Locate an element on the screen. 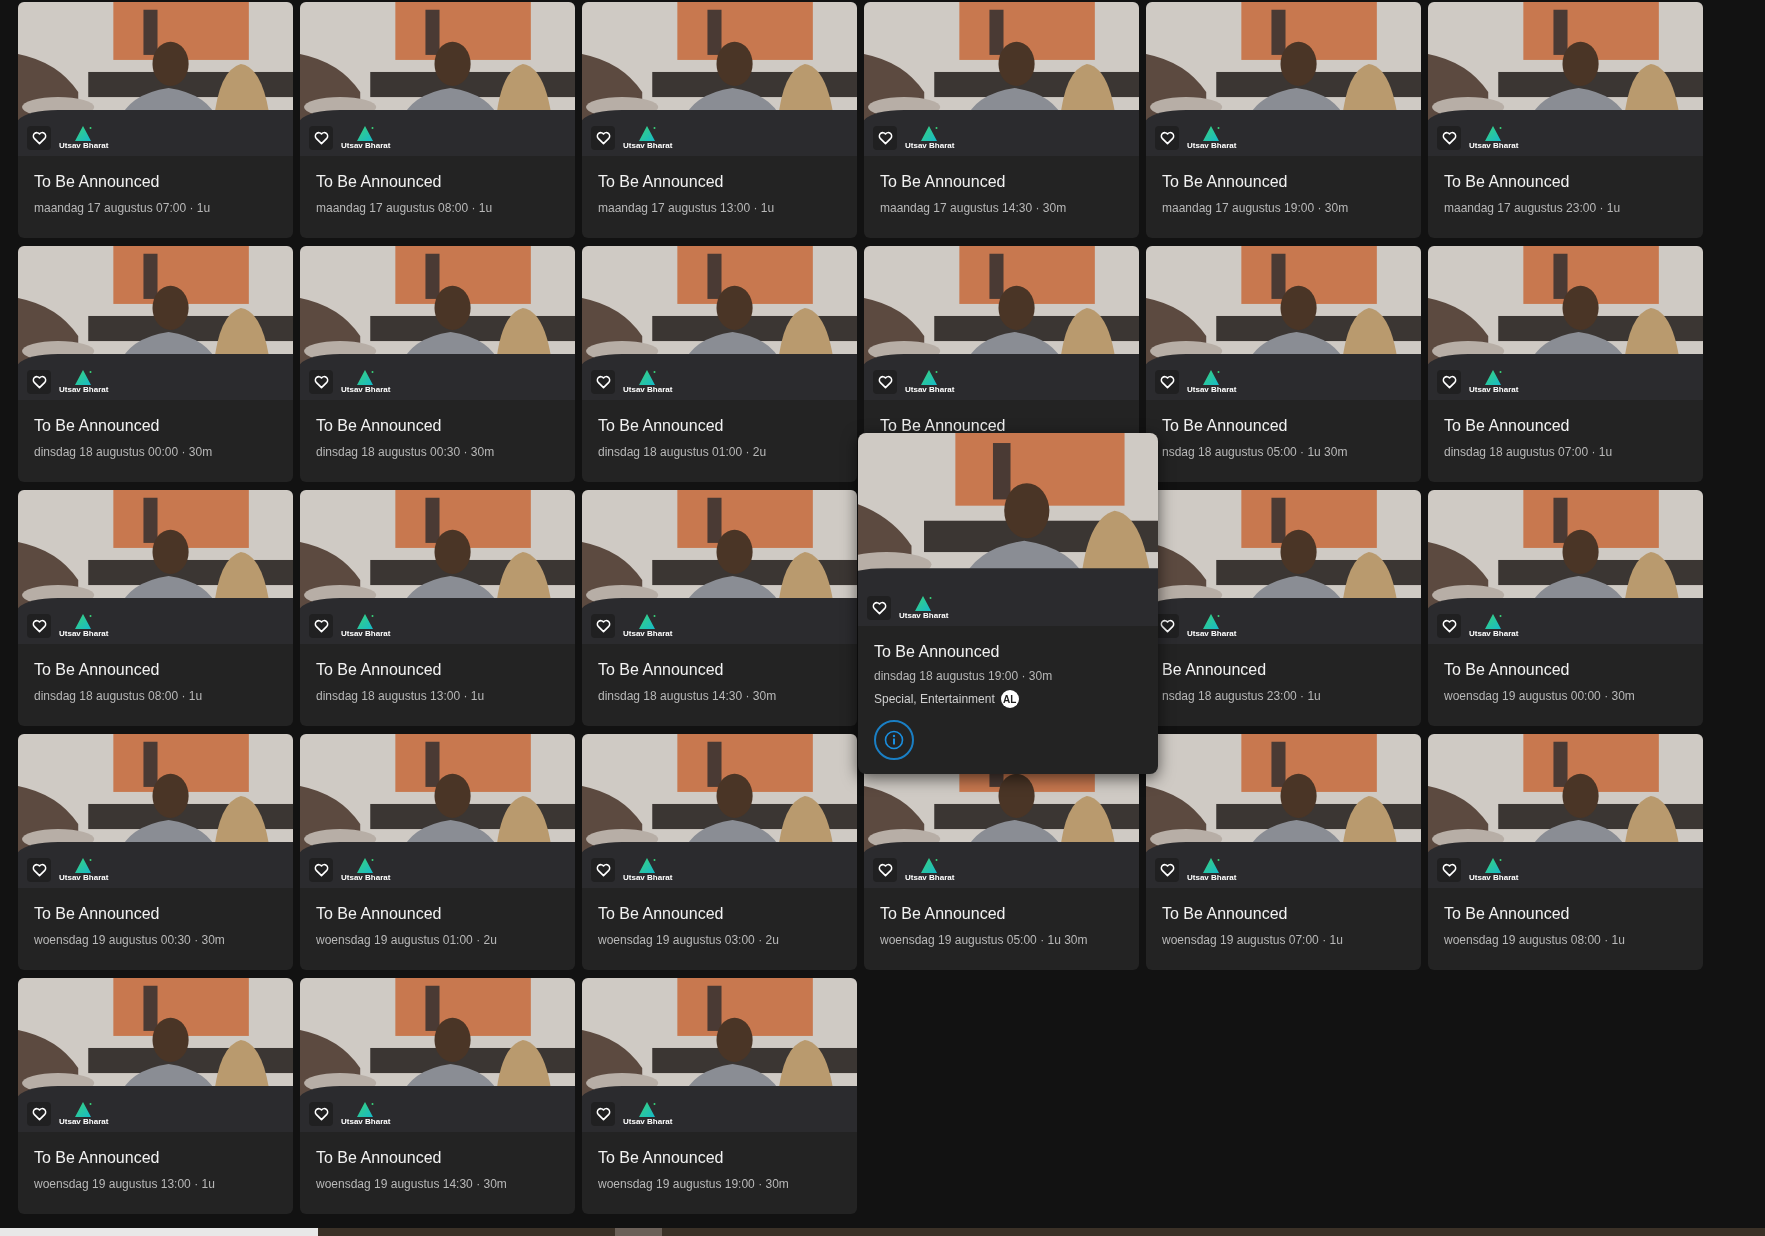 The height and width of the screenshot is (1236, 1765). program-time: woensdag 19 augustus 03:00 · 2u is located at coordinates (689, 940).